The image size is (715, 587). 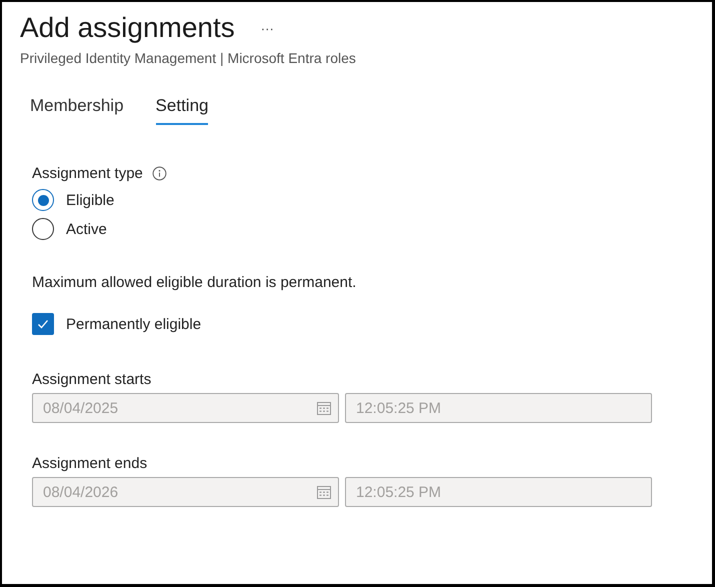 What do you see at coordinates (188, 58) in the screenshot?
I see `breadcrumb-subtitle: Privileged Identity Management | Microsoft Entra roles` at bounding box center [188, 58].